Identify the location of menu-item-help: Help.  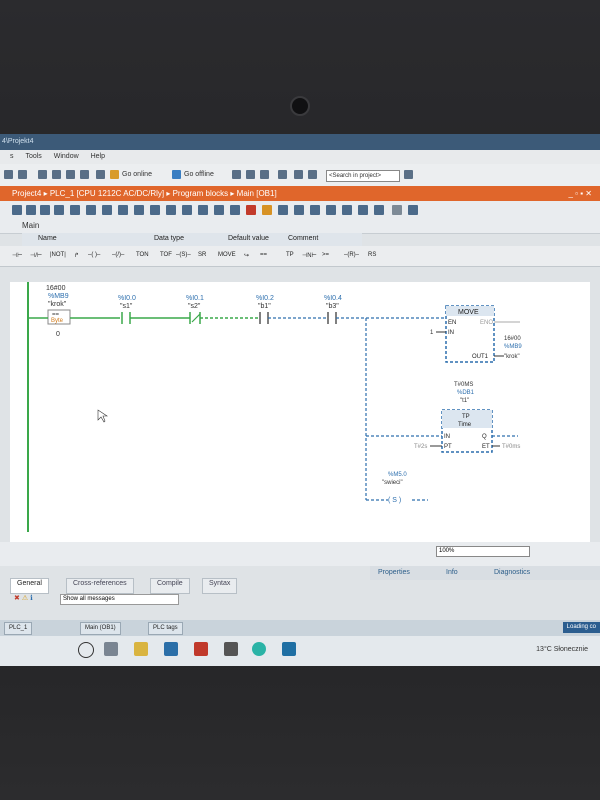
(98, 157).